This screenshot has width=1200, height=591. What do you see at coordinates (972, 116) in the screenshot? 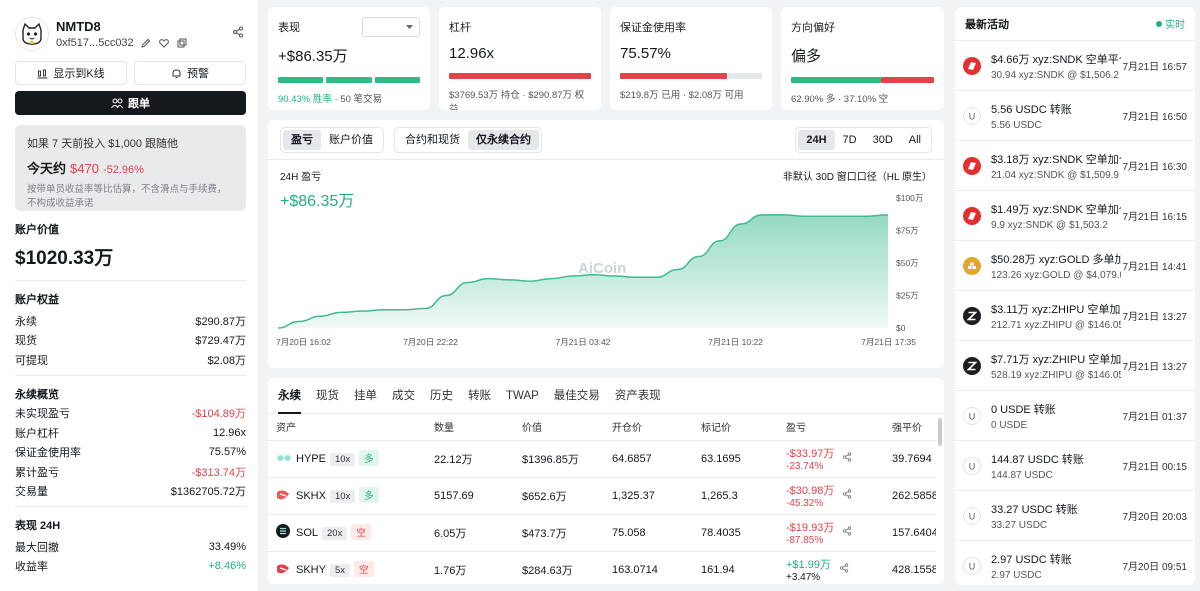
I see `svg-text: U` at bounding box center [972, 116].